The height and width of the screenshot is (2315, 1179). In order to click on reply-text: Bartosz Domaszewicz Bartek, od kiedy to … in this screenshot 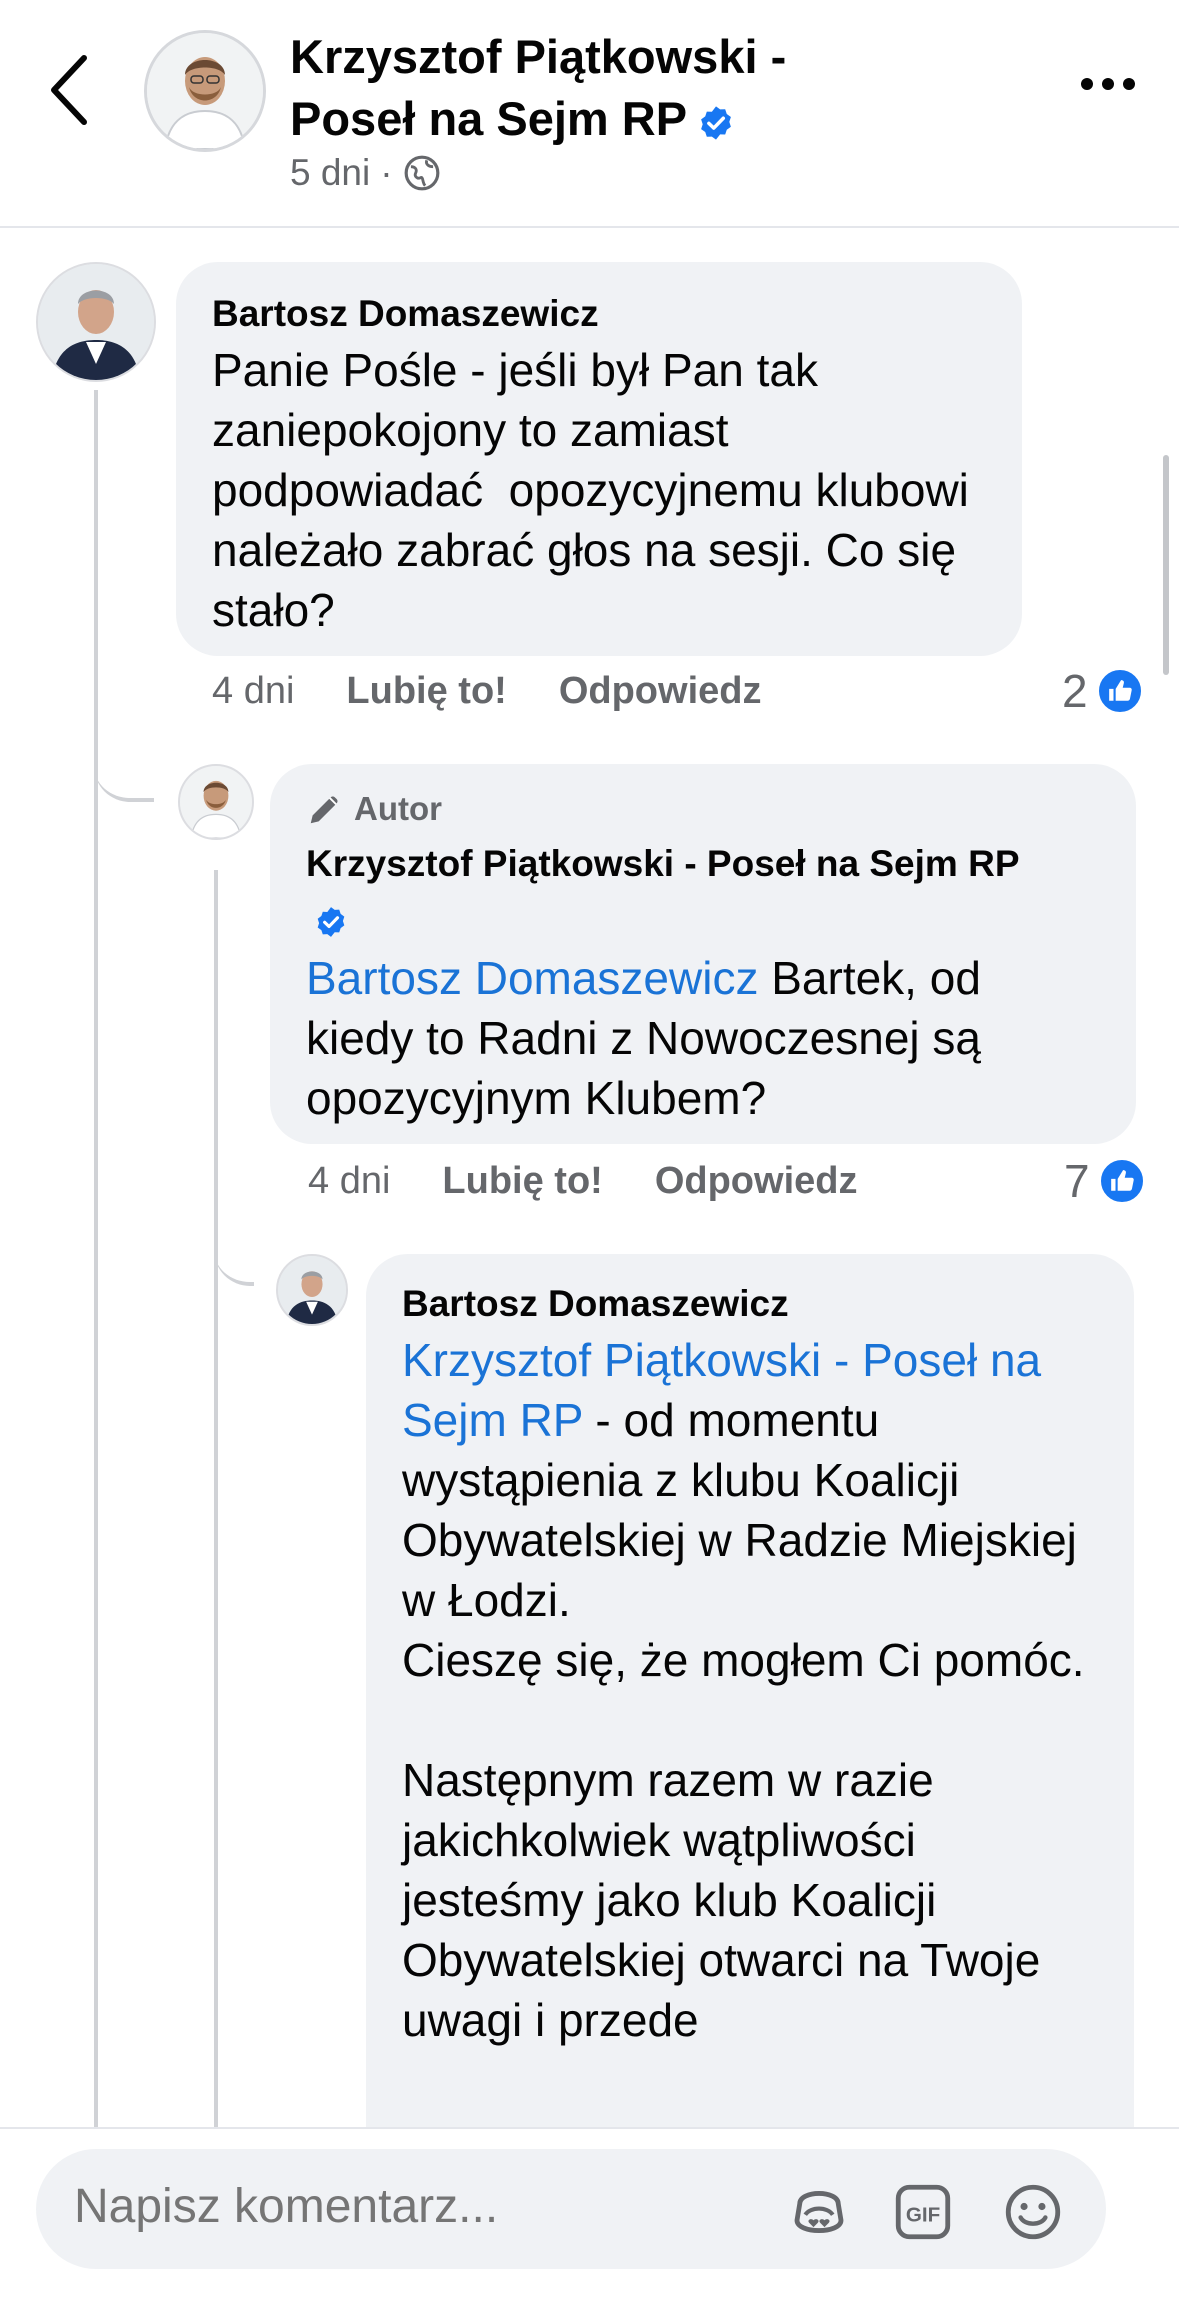, I will do `click(703, 1038)`.